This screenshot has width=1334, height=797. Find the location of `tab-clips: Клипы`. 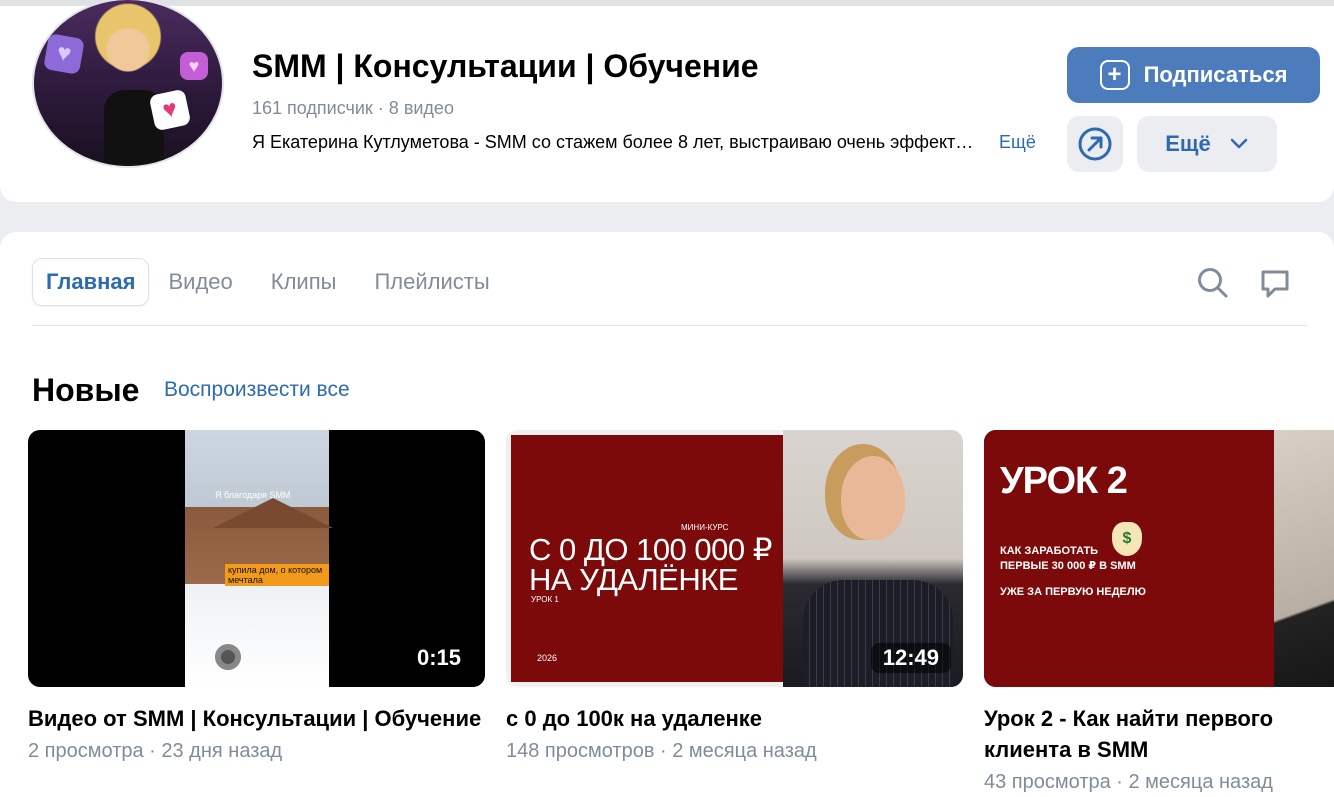

tab-clips: Клипы is located at coordinates (304, 282).